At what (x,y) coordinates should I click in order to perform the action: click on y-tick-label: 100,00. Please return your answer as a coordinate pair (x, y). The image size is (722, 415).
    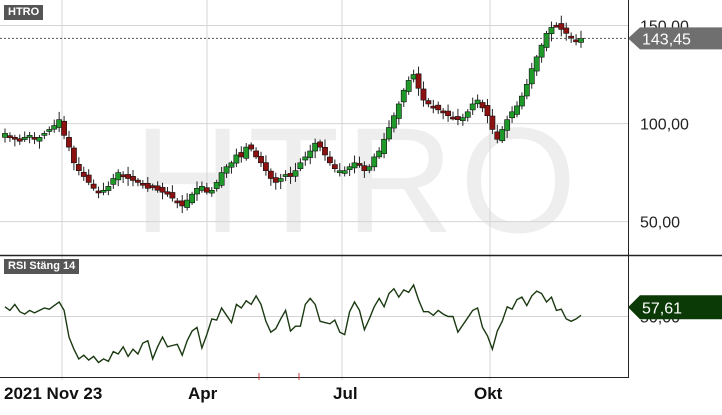
    Looking at the image, I should click on (664, 125).